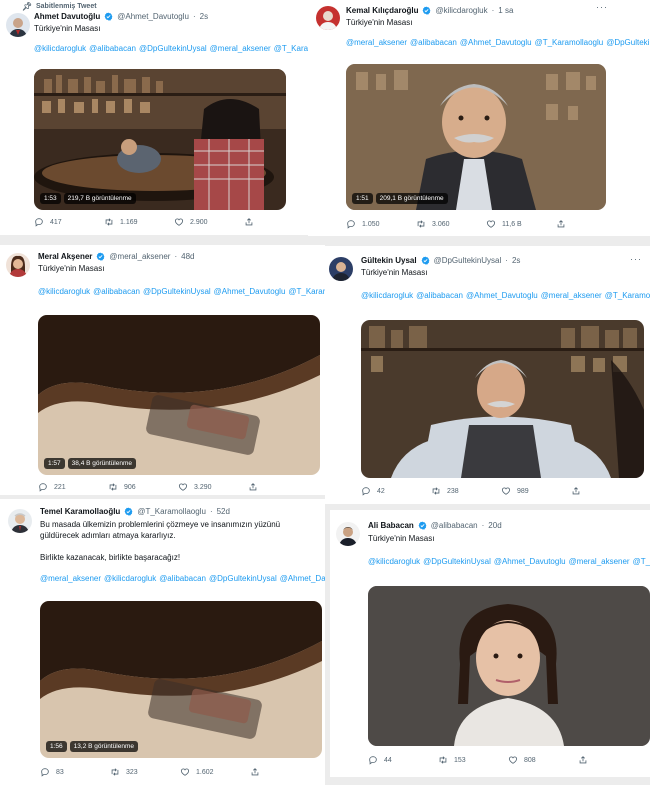  Describe the element at coordinates (403, 760) in the screenshot. I see `reply-button: 44` at that location.